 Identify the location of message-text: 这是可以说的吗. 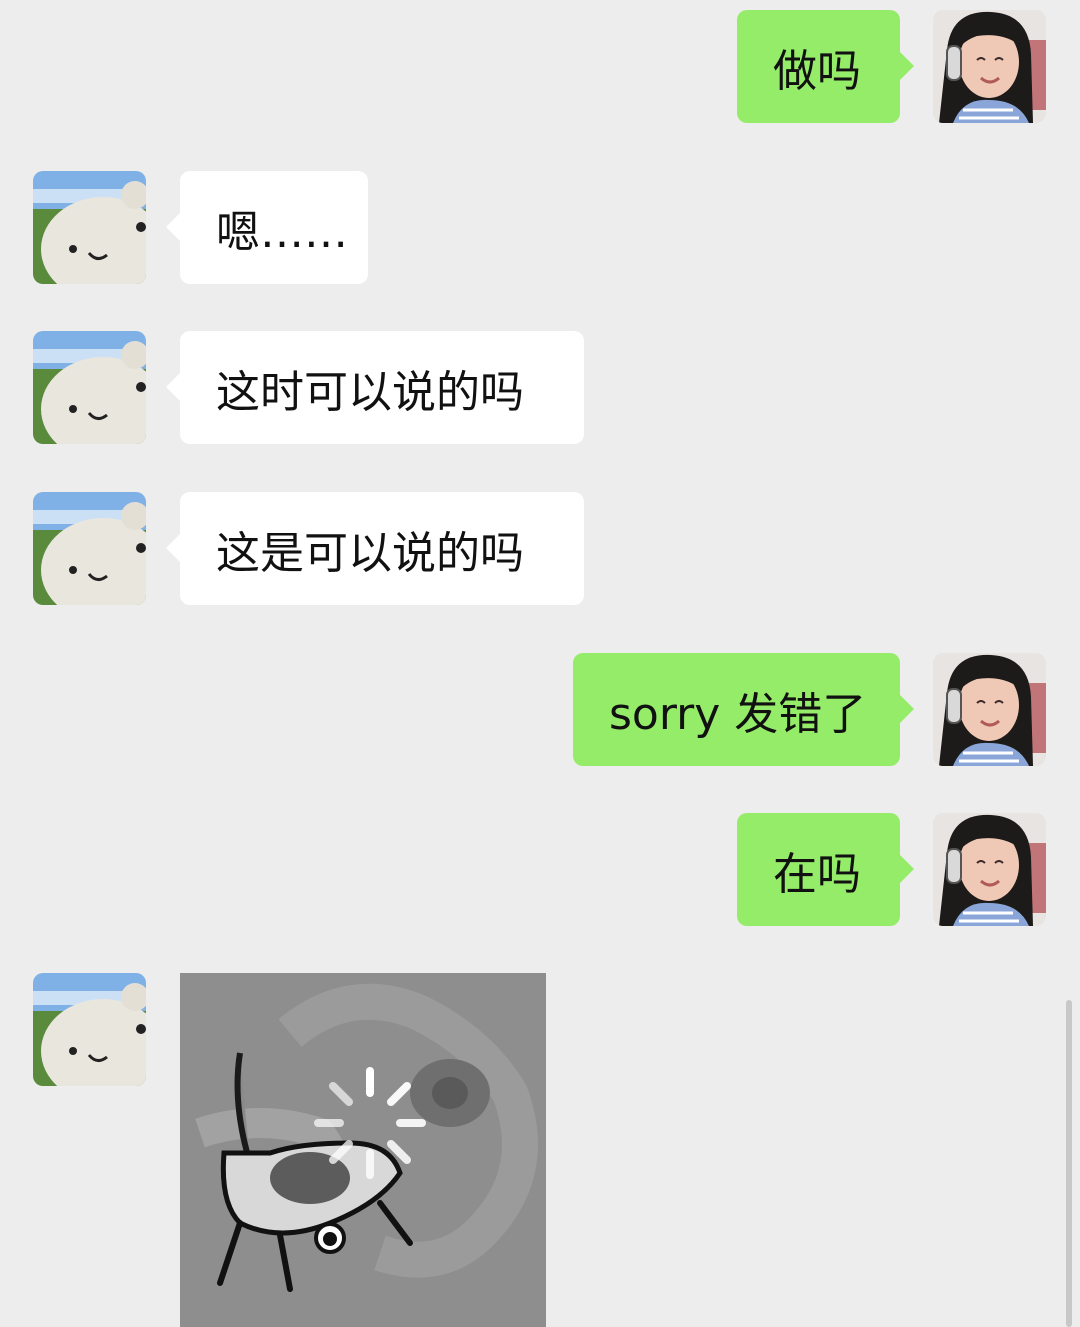
(370, 553).